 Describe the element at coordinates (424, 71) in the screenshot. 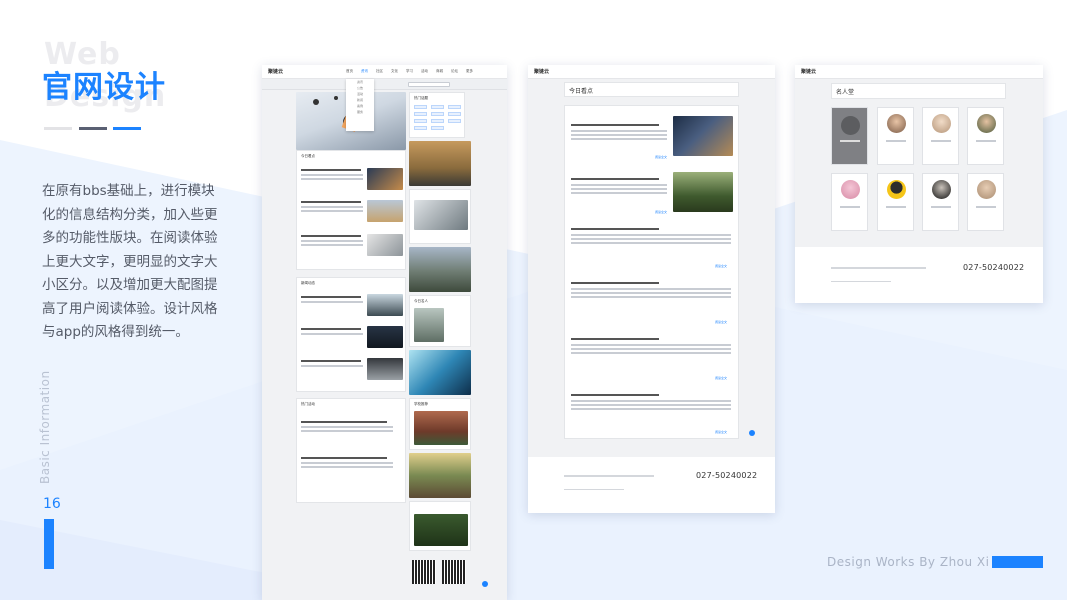

I see `mock-nav-item: 活动` at that location.